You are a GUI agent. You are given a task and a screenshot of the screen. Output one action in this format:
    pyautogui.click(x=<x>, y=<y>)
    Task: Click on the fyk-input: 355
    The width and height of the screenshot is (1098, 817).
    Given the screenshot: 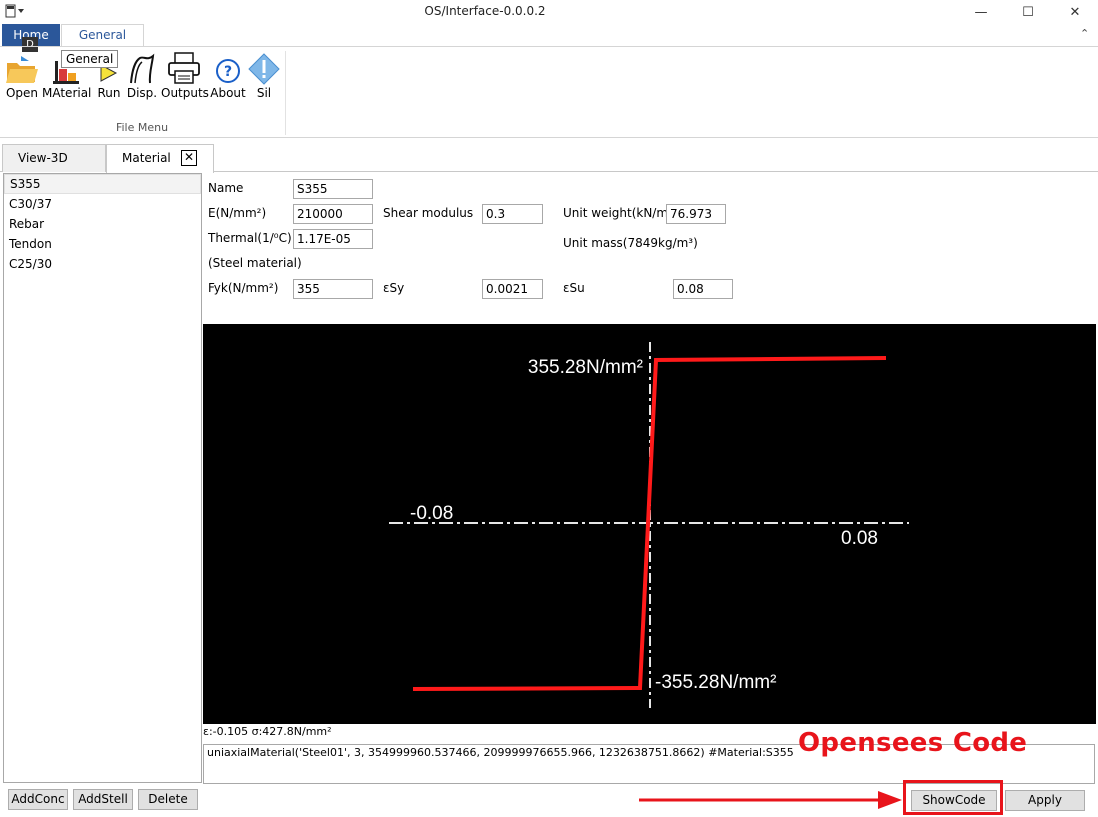 What is the action you would take?
    pyautogui.click(x=333, y=289)
    